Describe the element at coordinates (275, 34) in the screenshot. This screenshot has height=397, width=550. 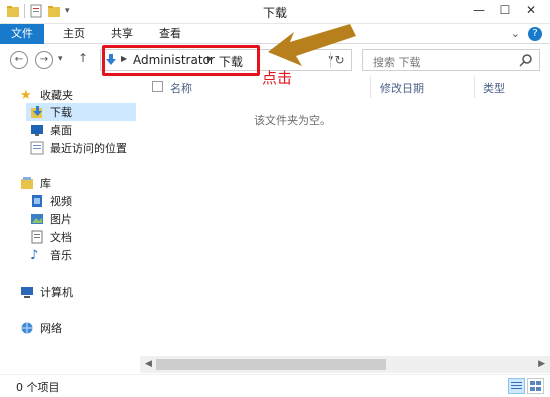
I see `ribbon-tabs: 文件 主页 共享 查看` at that location.